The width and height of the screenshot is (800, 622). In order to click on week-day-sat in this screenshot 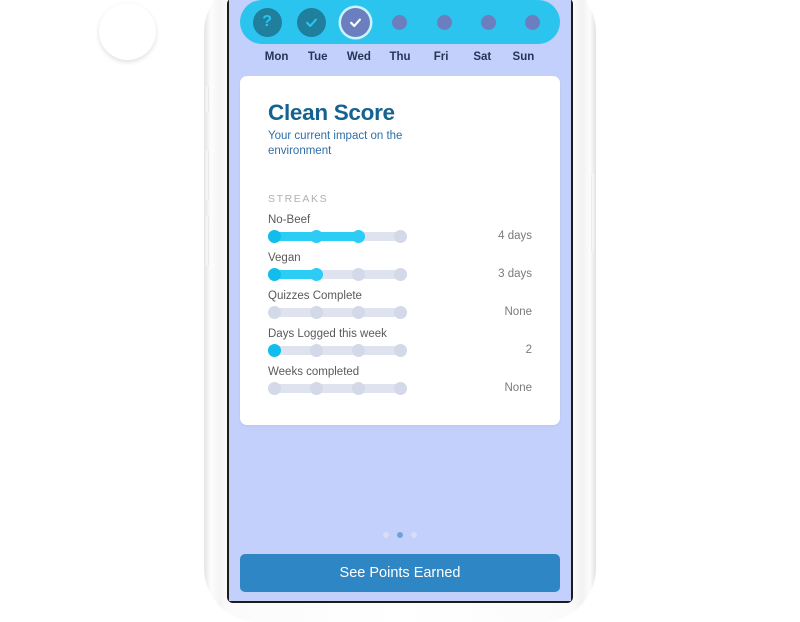, I will do `click(488, 22)`.